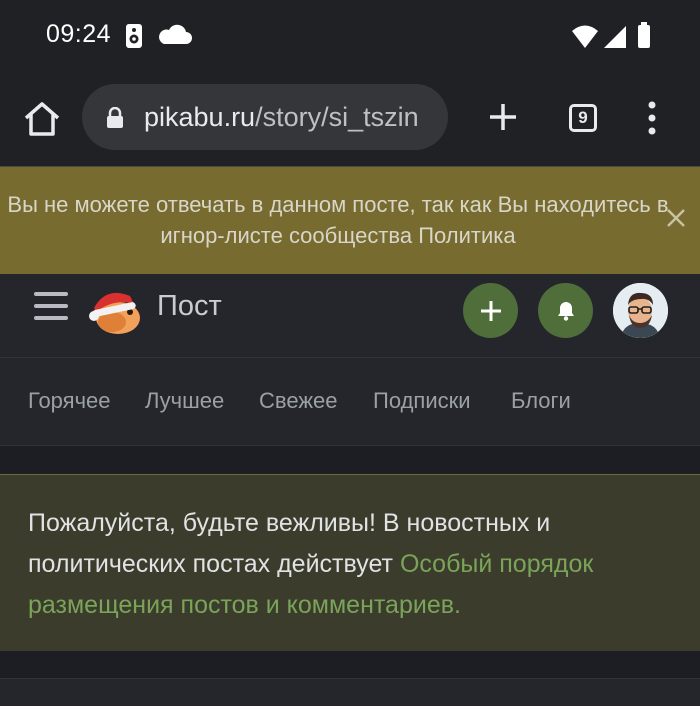  What do you see at coordinates (350, 401) in the screenshot?
I see `feed-tabs: Горячее Лучшее Свежее Подписки Блоги` at bounding box center [350, 401].